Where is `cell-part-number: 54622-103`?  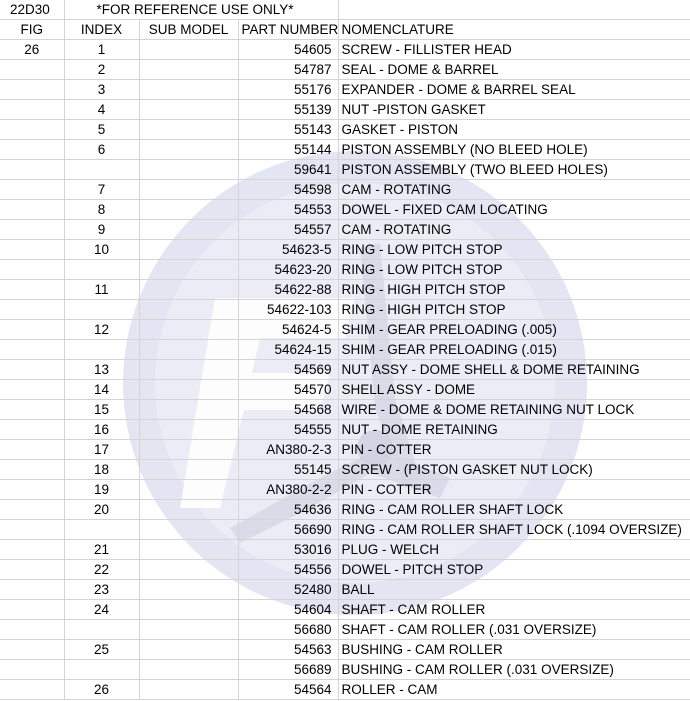 cell-part-number: 54622-103 is located at coordinates (288, 309).